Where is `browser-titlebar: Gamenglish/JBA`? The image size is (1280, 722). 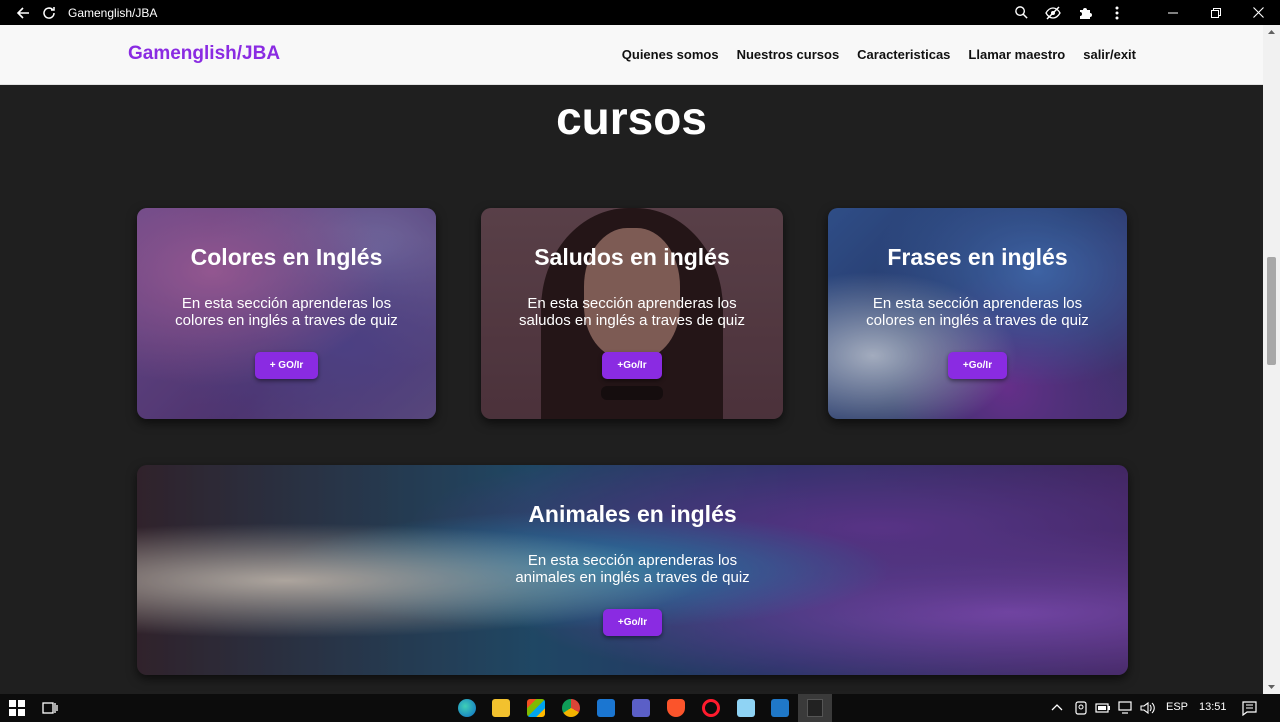 browser-titlebar: Gamenglish/JBA is located at coordinates (640, 12).